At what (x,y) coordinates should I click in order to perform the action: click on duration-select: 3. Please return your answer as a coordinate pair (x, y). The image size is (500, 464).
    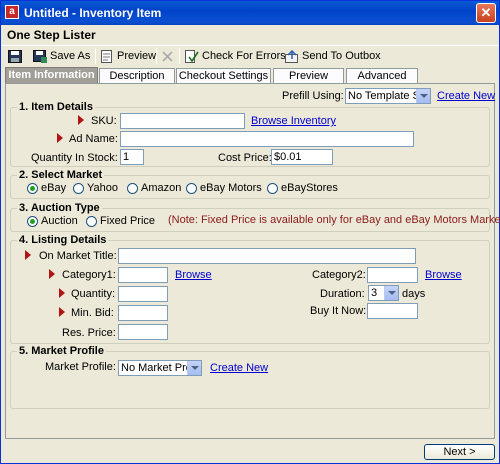
    Looking at the image, I should click on (383, 293).